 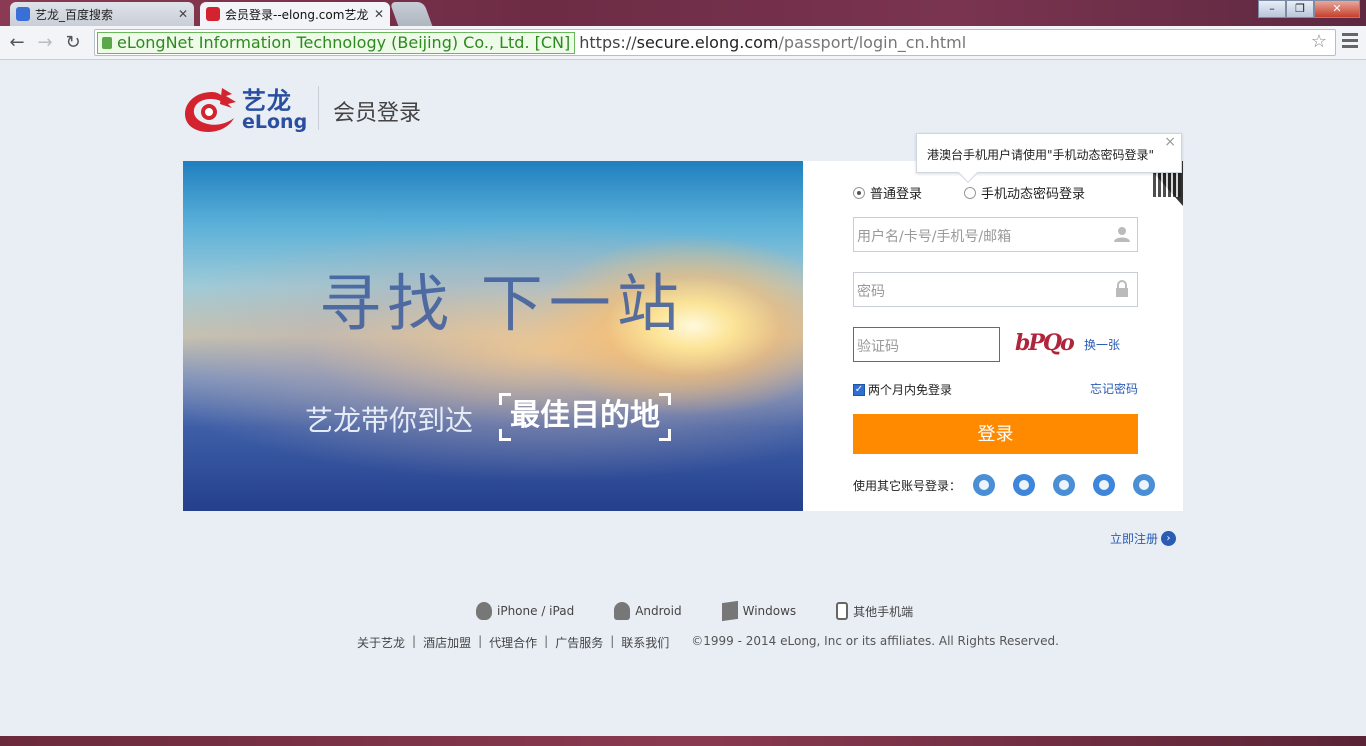 I want to click on logo-divider, so click(x=318, y=108).